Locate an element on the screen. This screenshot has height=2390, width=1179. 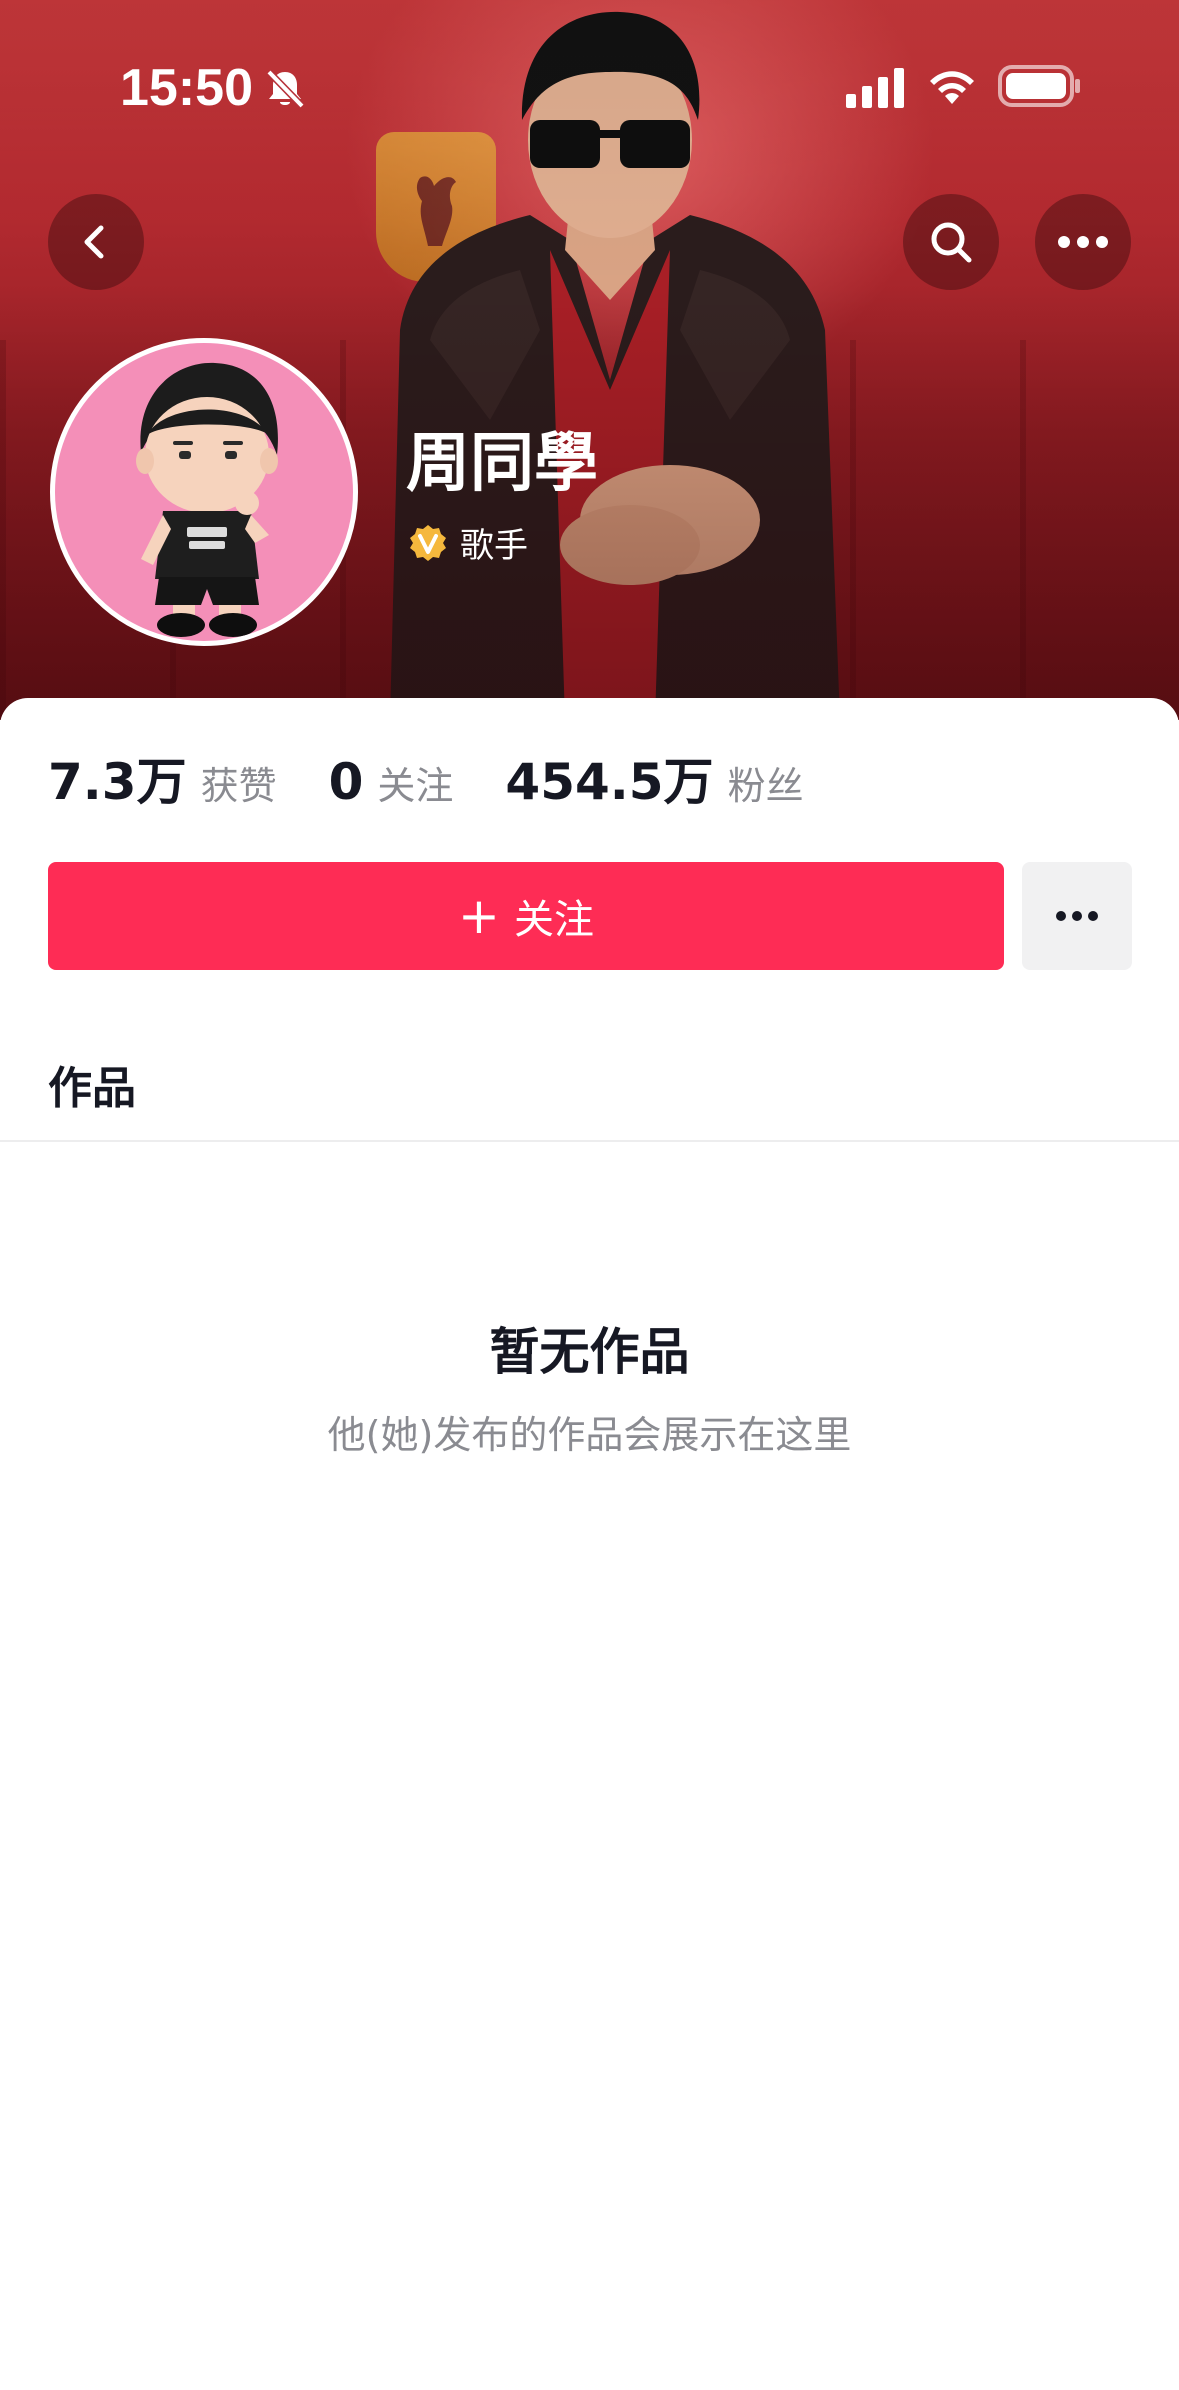
stat-following-value: 0 is located at coordinates (346, 782).